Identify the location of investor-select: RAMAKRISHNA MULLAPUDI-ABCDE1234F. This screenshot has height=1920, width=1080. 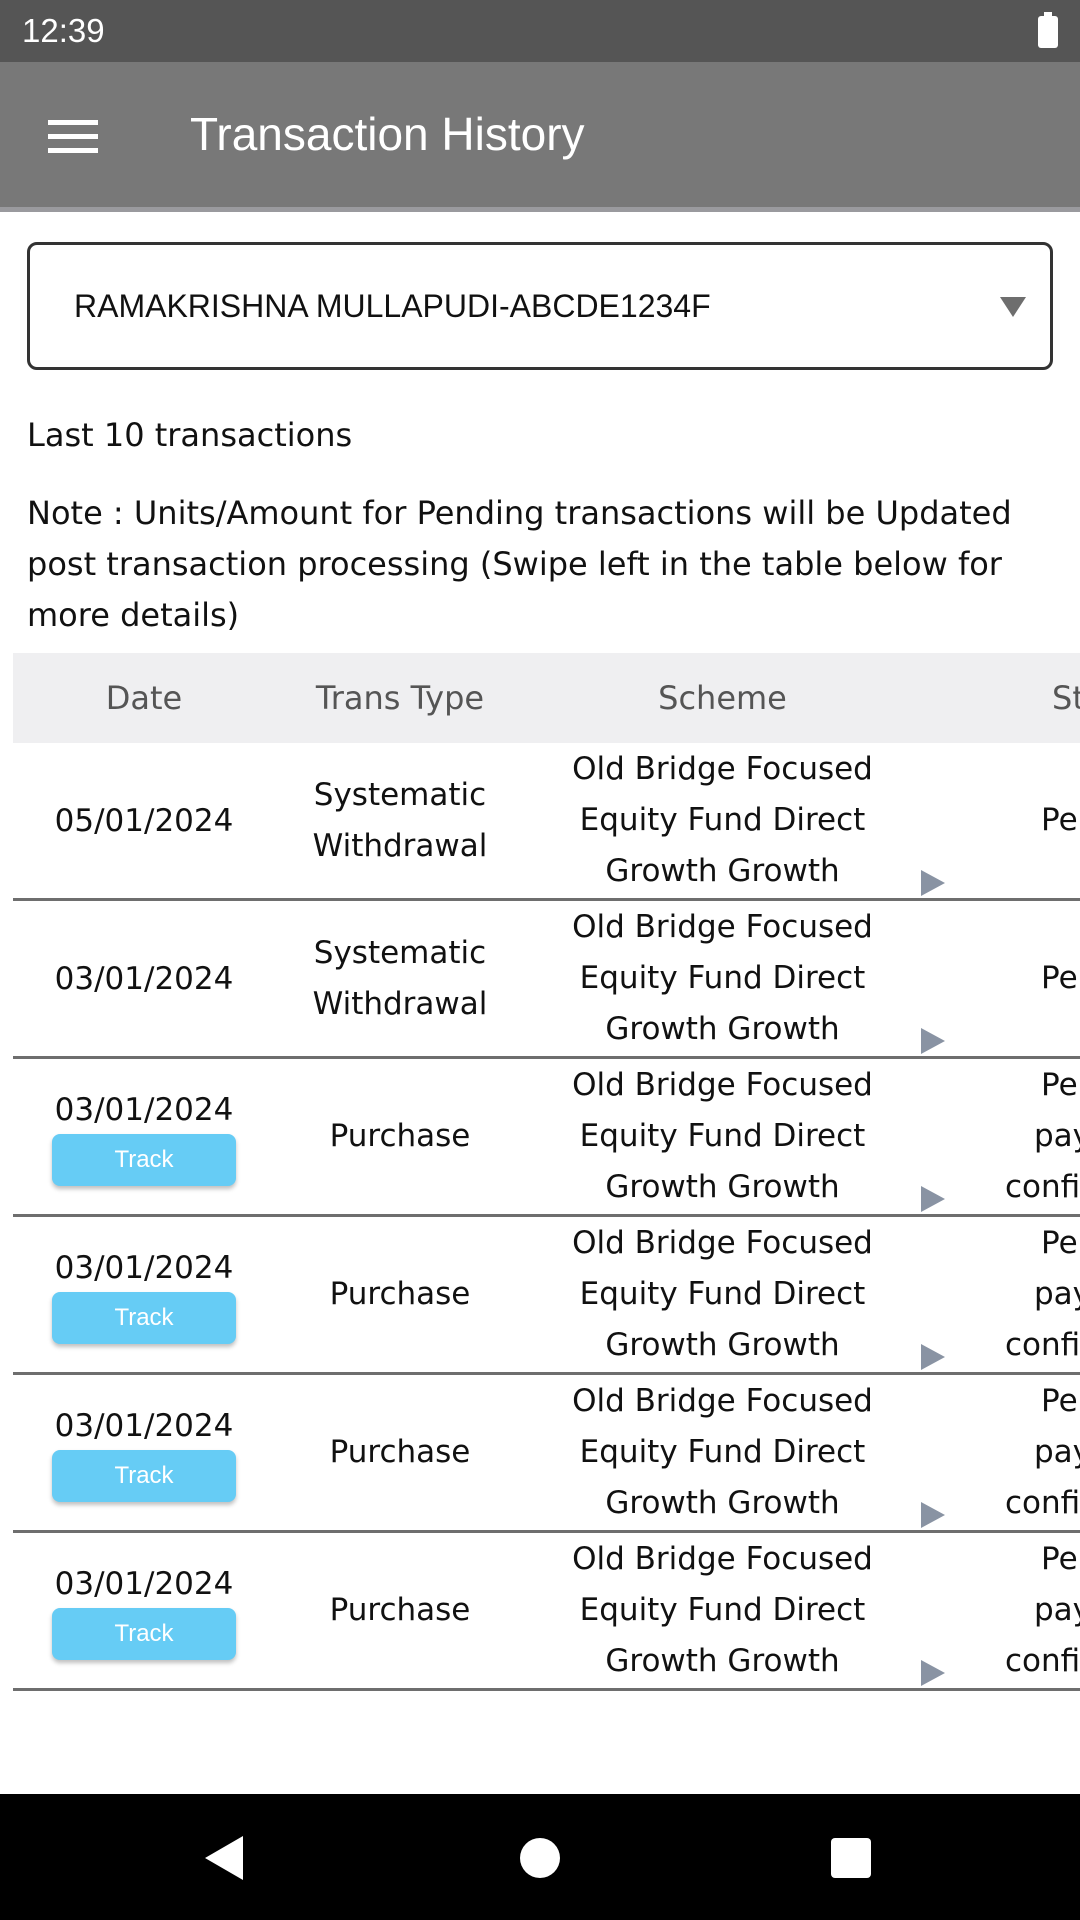
(540, 306).